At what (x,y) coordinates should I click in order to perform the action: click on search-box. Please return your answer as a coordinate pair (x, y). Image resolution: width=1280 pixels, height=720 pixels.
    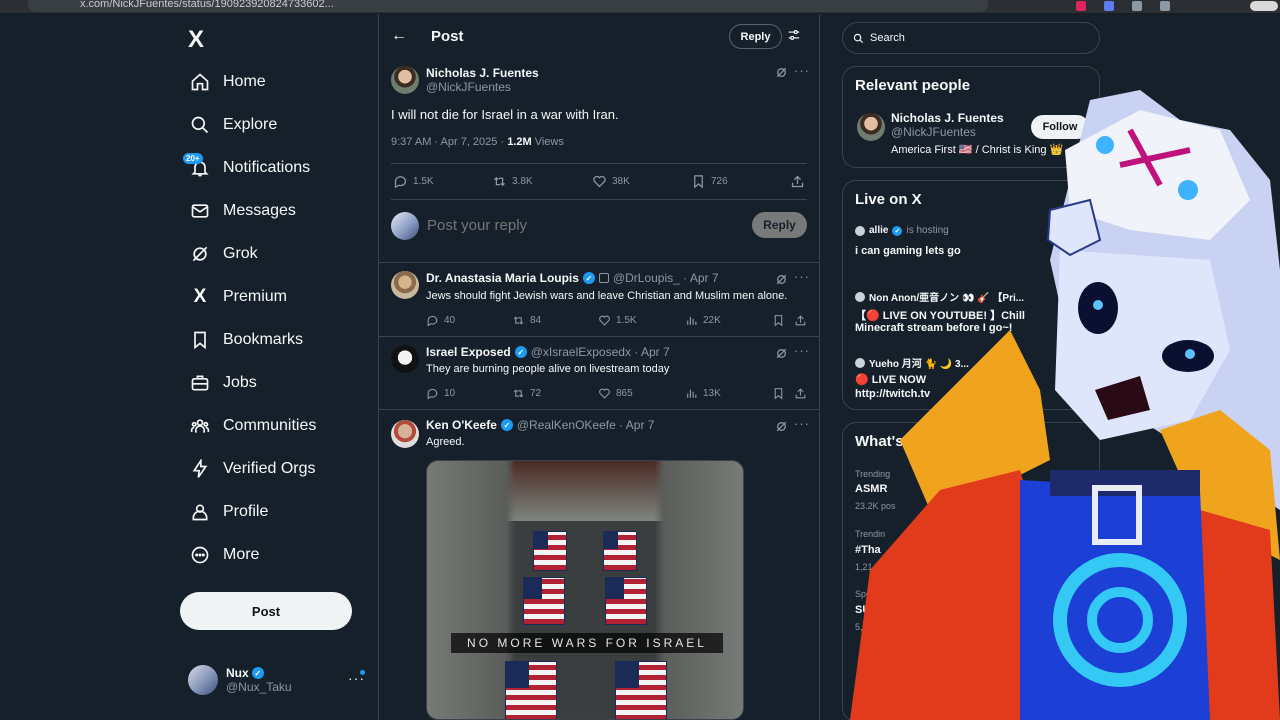
    Looking at the image, I should click on (971, 38).